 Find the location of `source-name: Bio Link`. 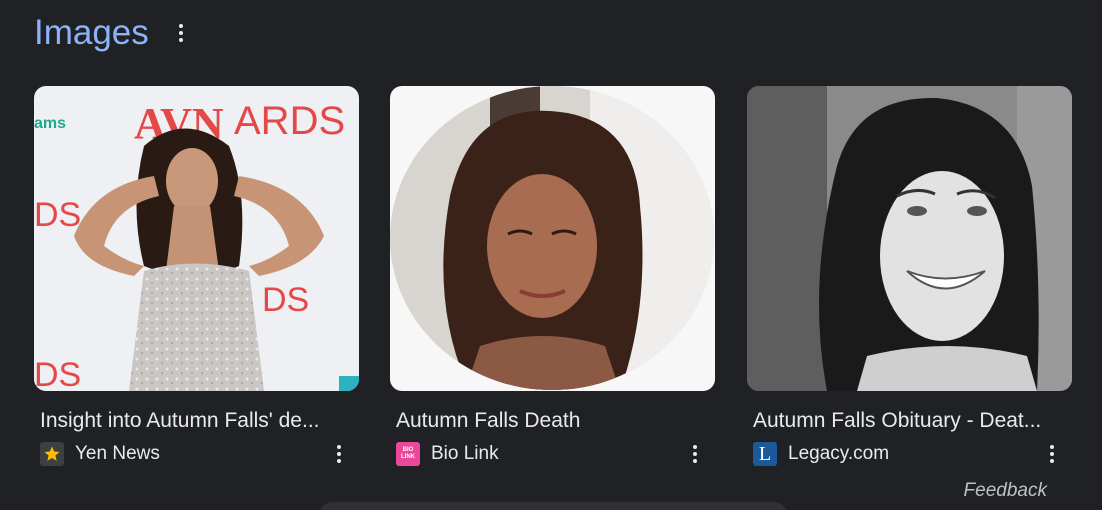

source-name: Bio Link is located at coordinates (465, 454).